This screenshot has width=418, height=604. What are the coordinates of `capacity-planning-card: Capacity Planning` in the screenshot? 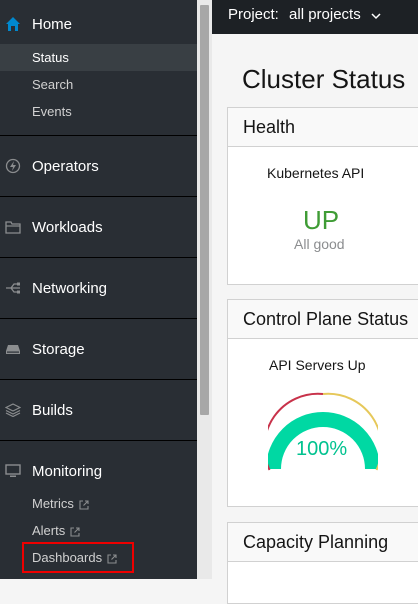 It's located at (322, 563).